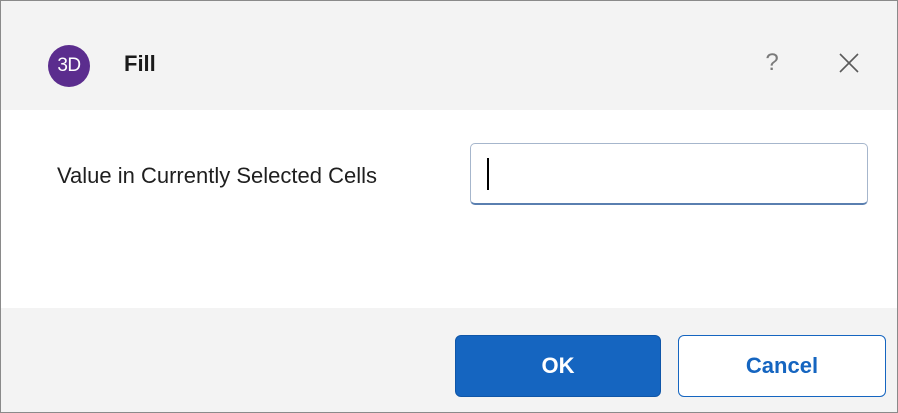 The height and width of the screenshot is (413, 898). Describe the element at coordinates (558, 366) in the screenshot. I see `ok-button: OK` at that location.